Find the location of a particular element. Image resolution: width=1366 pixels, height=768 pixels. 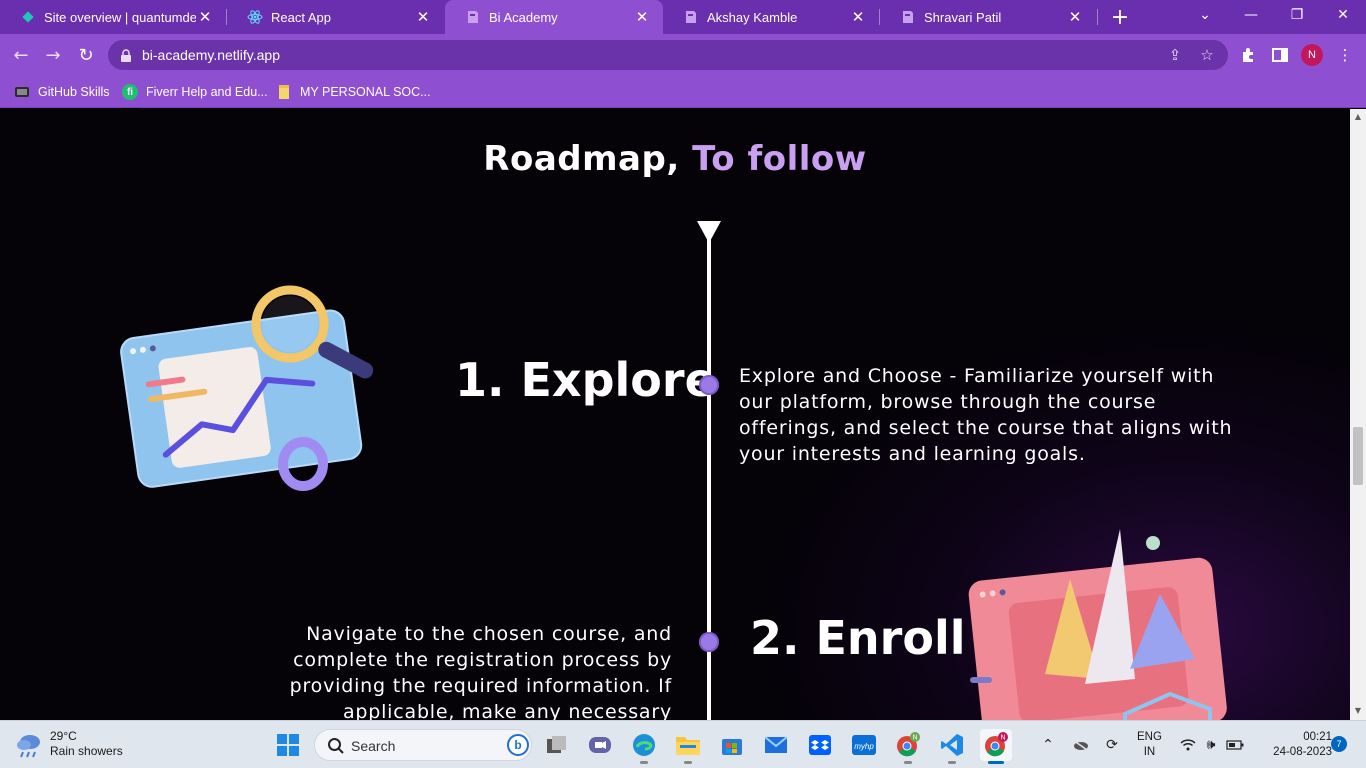

clock-time: 00:21 is located at coordinates (1317, 737).